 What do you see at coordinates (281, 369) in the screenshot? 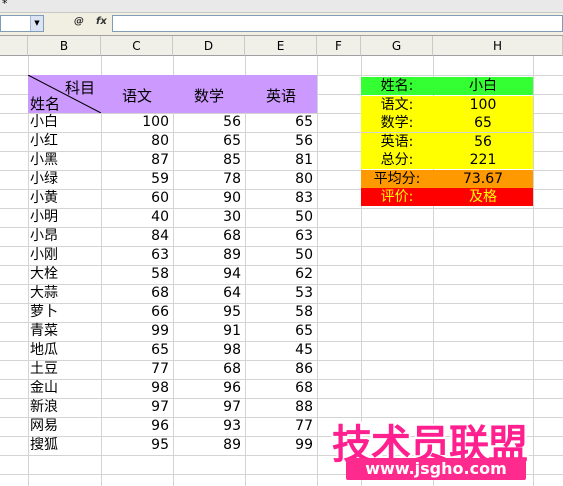
I see `score-cell: 86` at bounding box center [281, 369].